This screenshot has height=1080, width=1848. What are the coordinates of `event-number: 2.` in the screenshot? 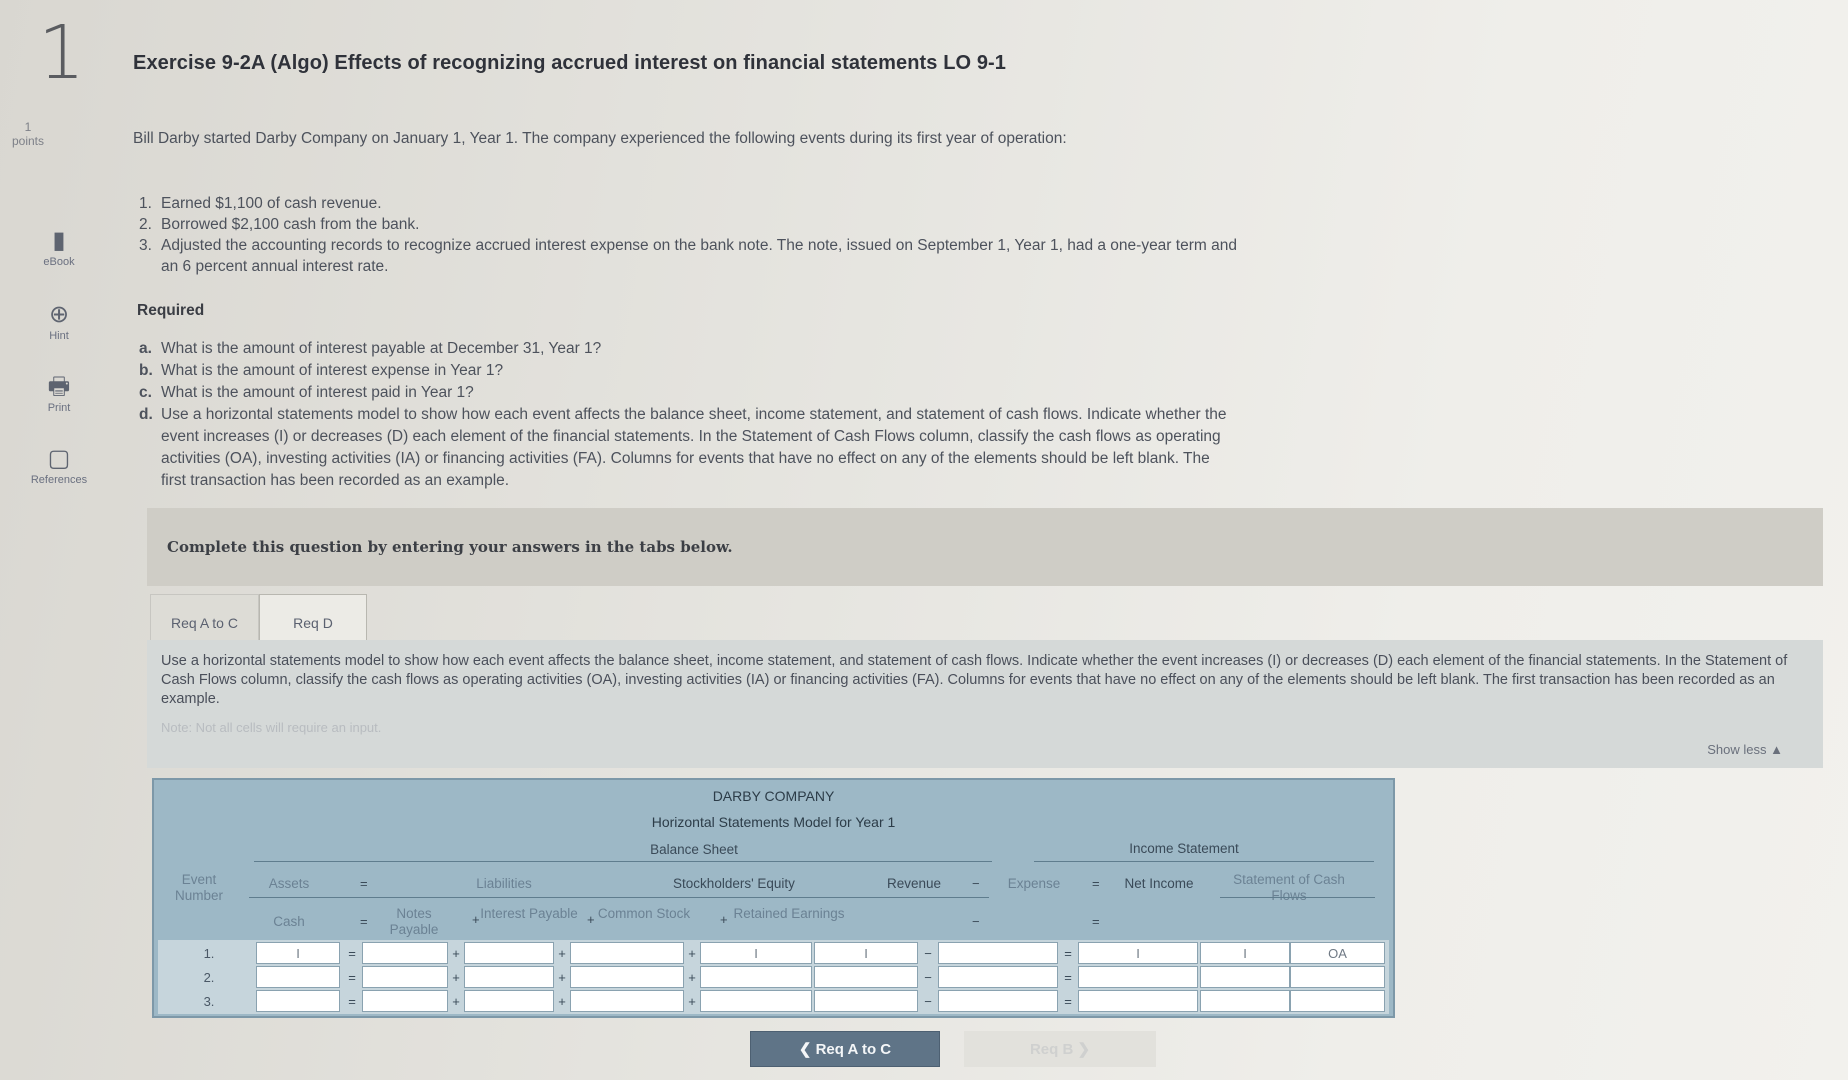 It's located at (209, 977).